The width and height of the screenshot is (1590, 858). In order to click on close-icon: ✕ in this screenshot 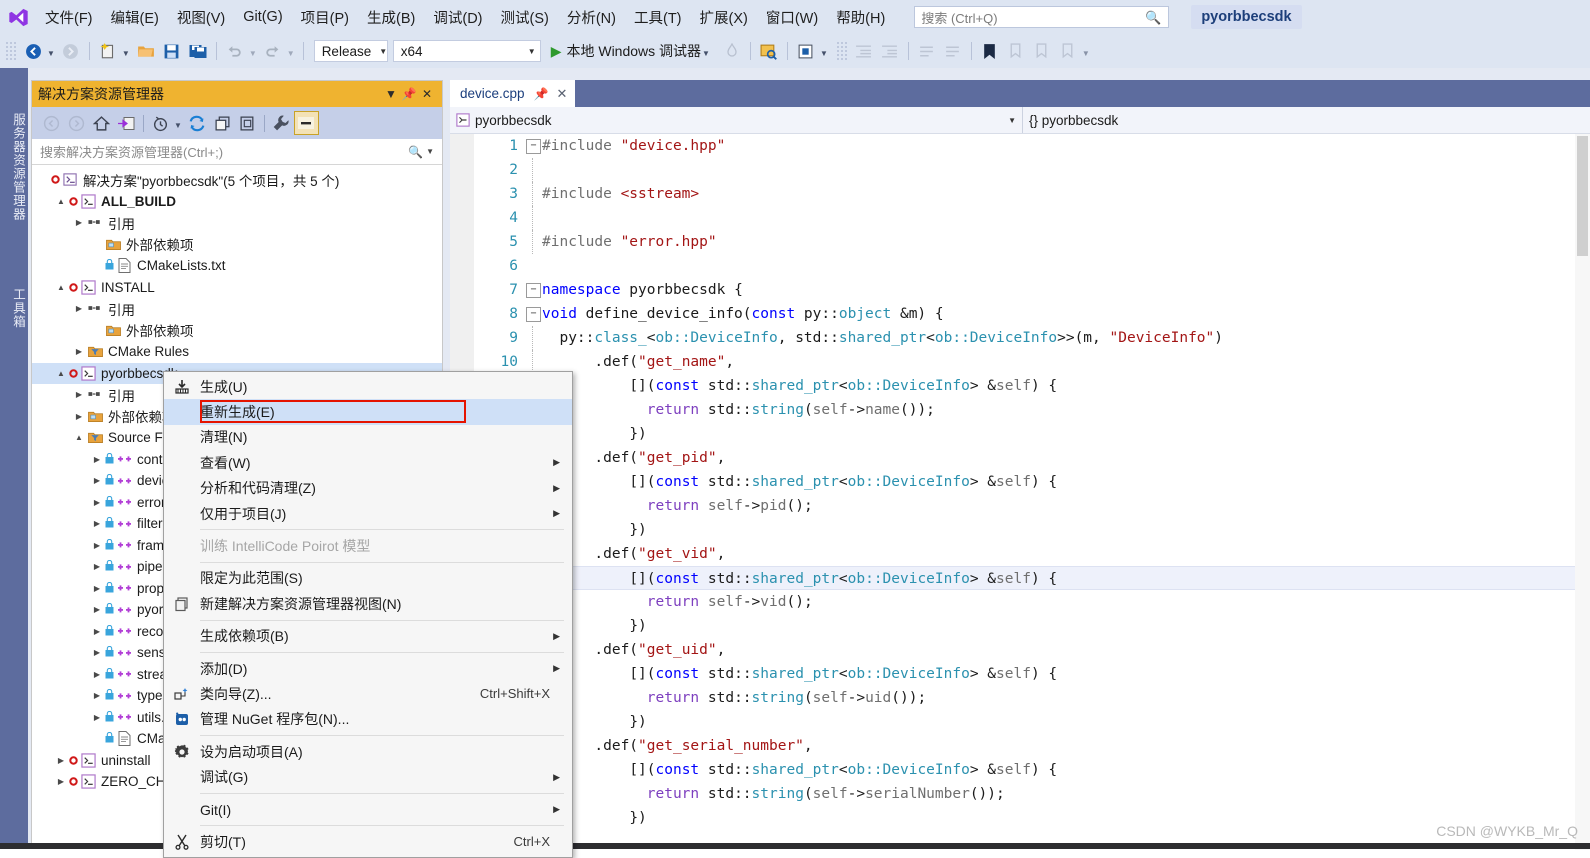, I will do `click(427, 94)`.